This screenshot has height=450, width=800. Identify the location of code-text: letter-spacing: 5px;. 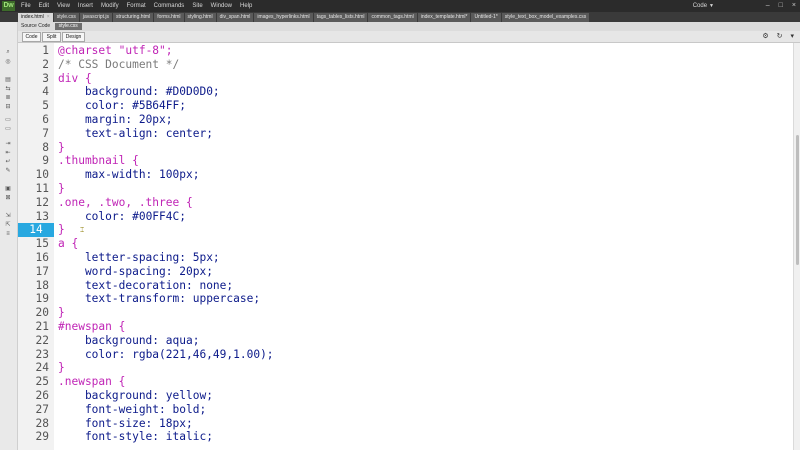
(139, 257).